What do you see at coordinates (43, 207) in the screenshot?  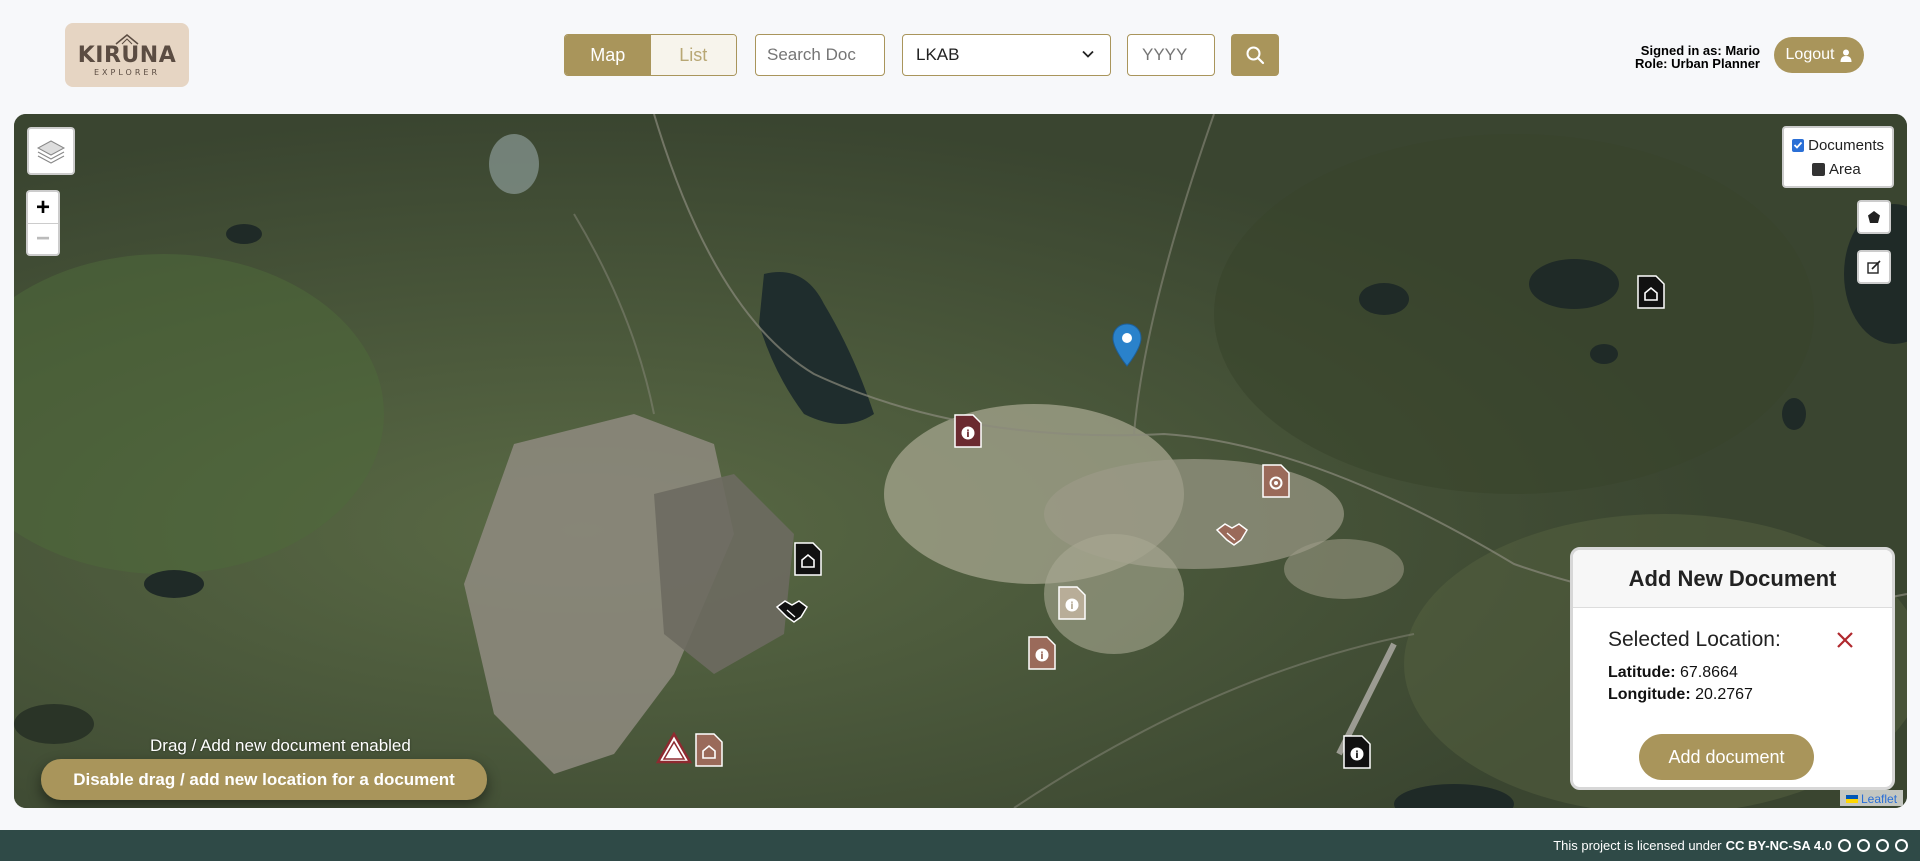 I see `zoom-in-button: +` at bounding box center [43, 207].